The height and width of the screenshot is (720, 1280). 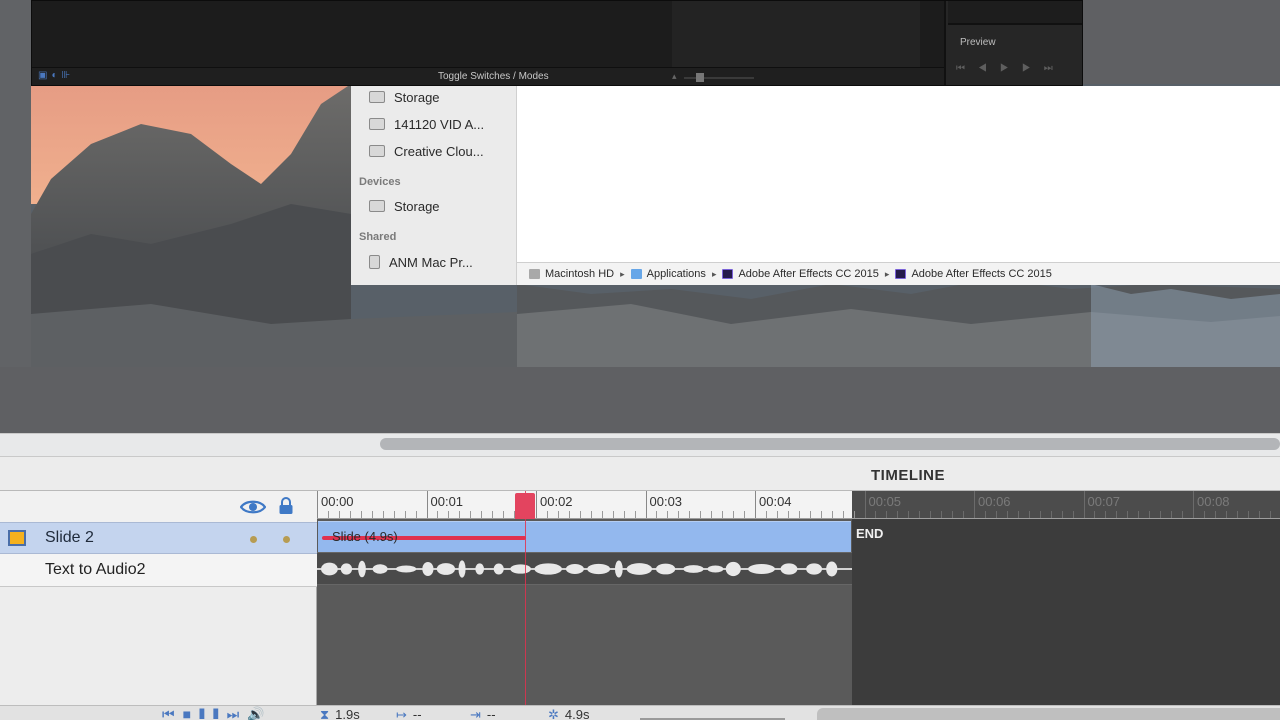 I want to click on playhead-time: ⧗ 1.9s, so click(x=340, y=713).